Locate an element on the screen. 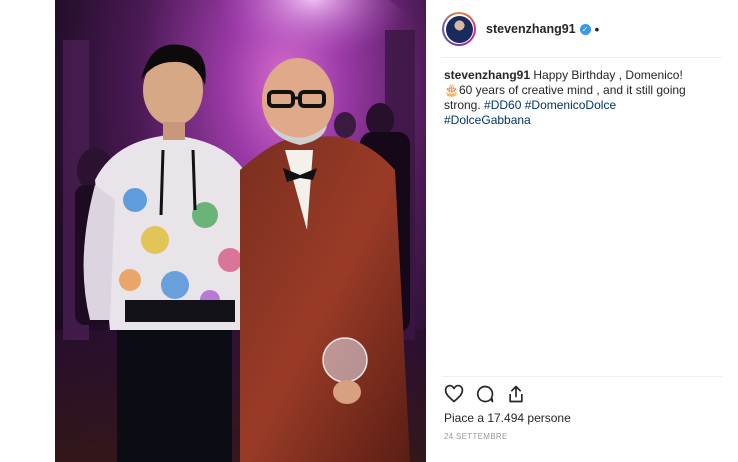 Image resolution: width=738 pixels, height=462 pixels. avatar-frame is located at coordinates (459, 29).